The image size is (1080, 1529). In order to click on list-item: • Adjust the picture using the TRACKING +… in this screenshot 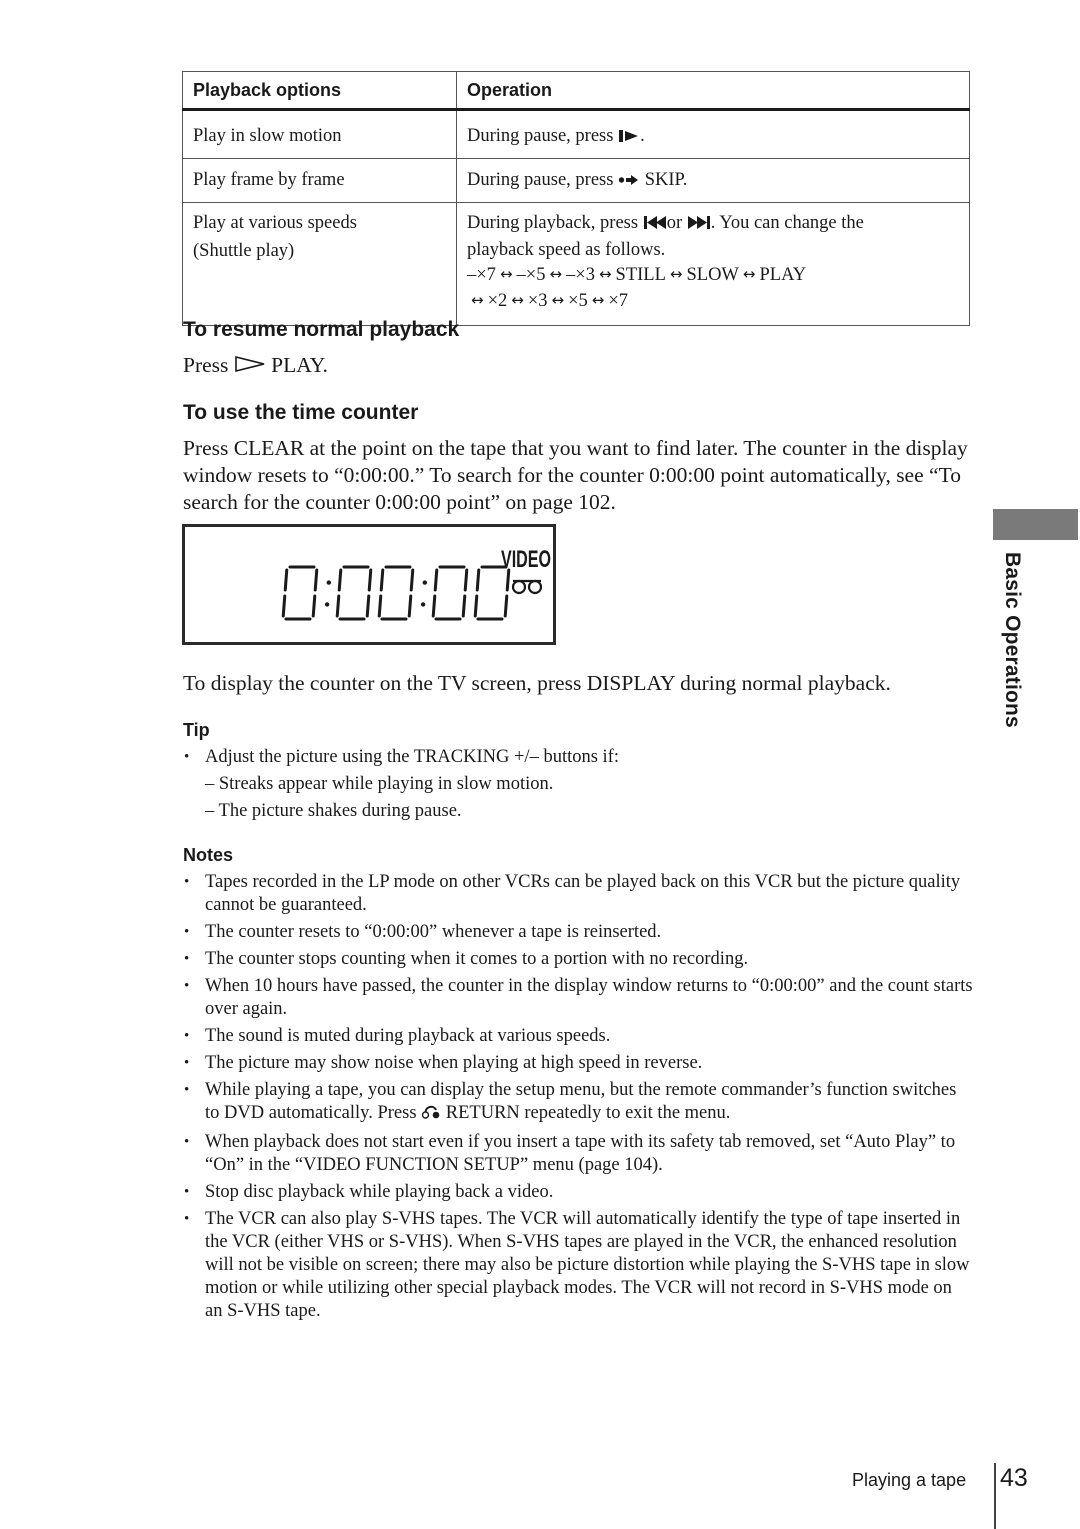, I will do `click(578, 757)`.